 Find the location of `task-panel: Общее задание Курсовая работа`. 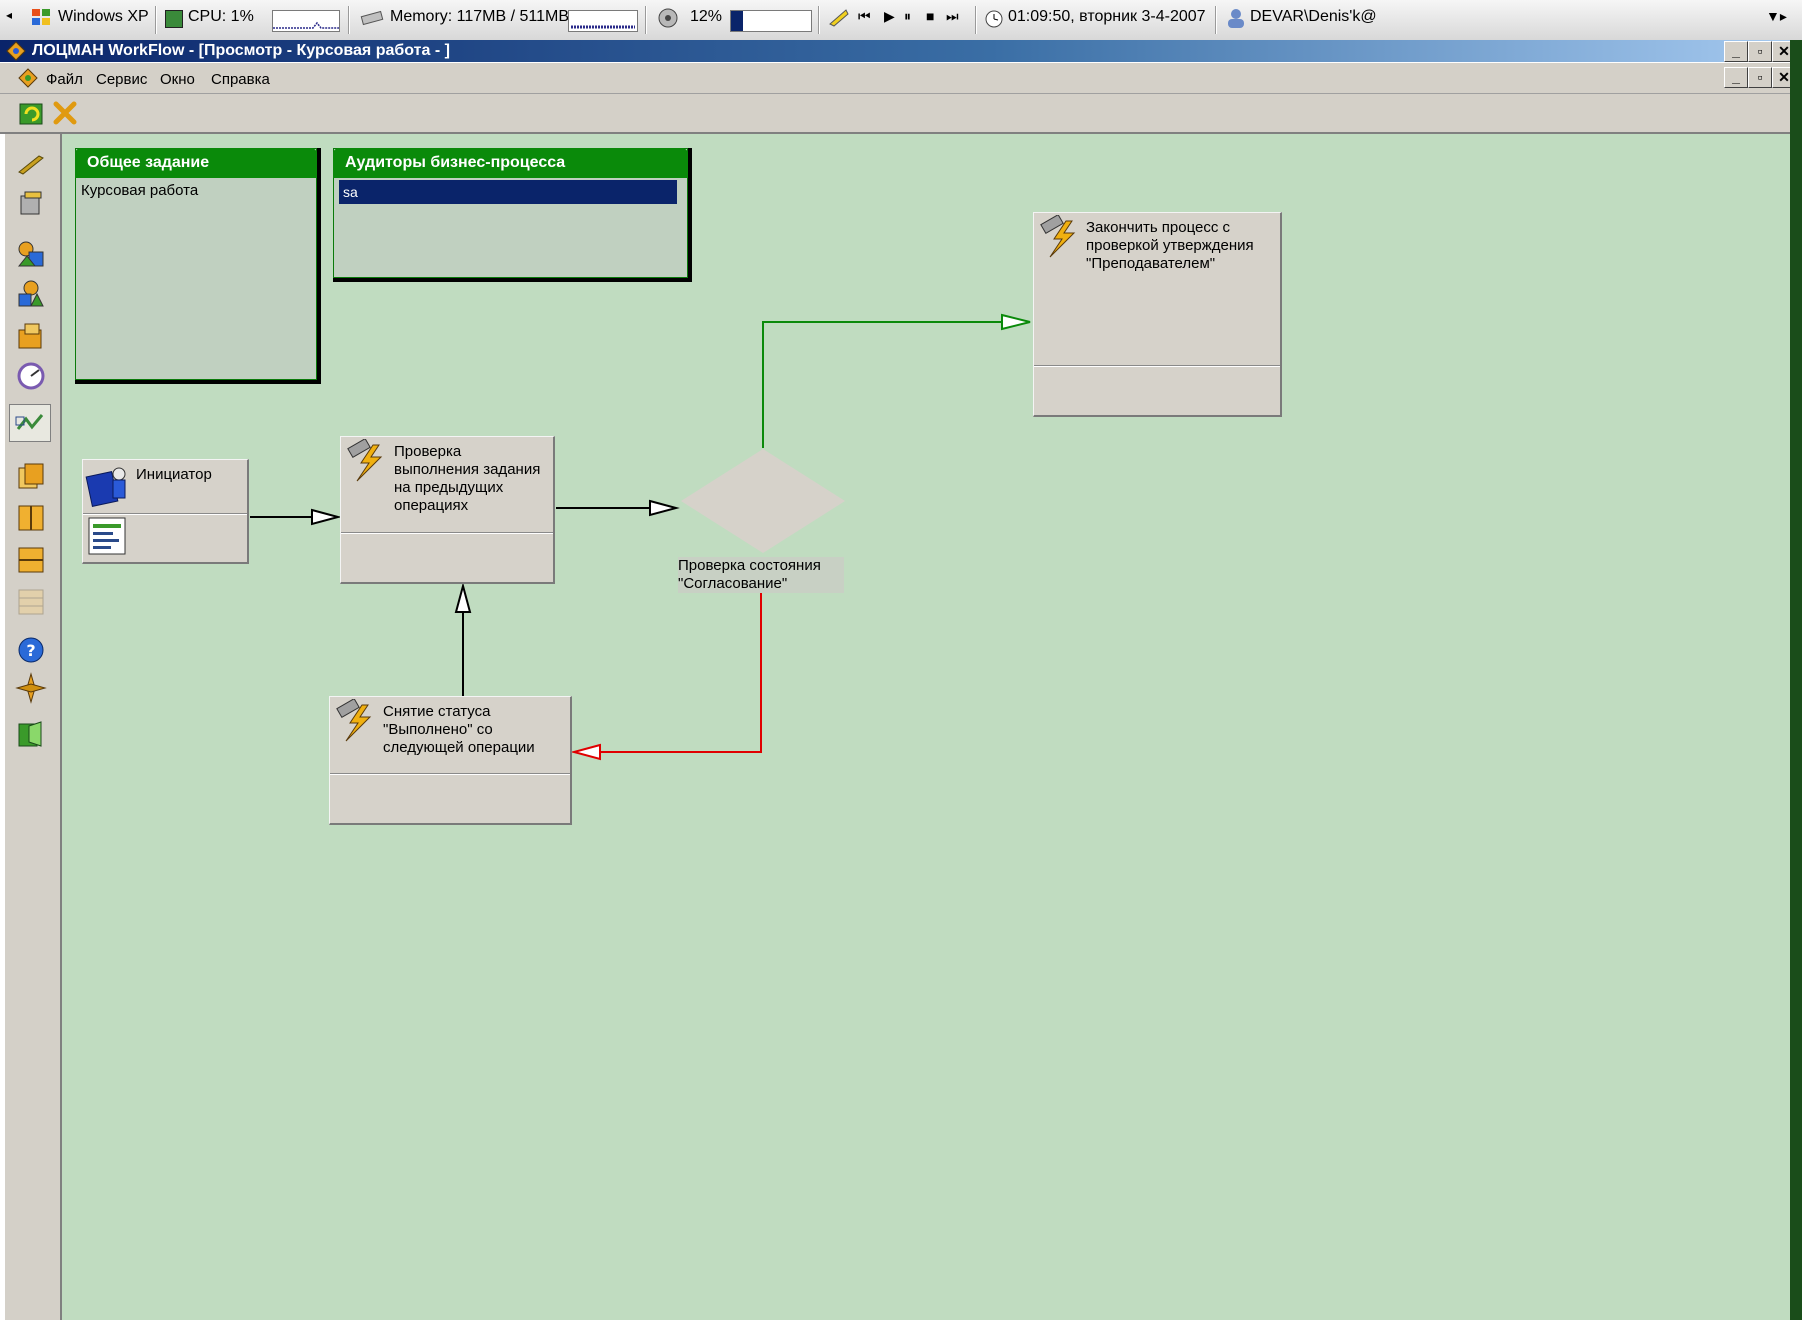

task-panel: Общее задание Курсовая работа is located at coordinates (198, 266).